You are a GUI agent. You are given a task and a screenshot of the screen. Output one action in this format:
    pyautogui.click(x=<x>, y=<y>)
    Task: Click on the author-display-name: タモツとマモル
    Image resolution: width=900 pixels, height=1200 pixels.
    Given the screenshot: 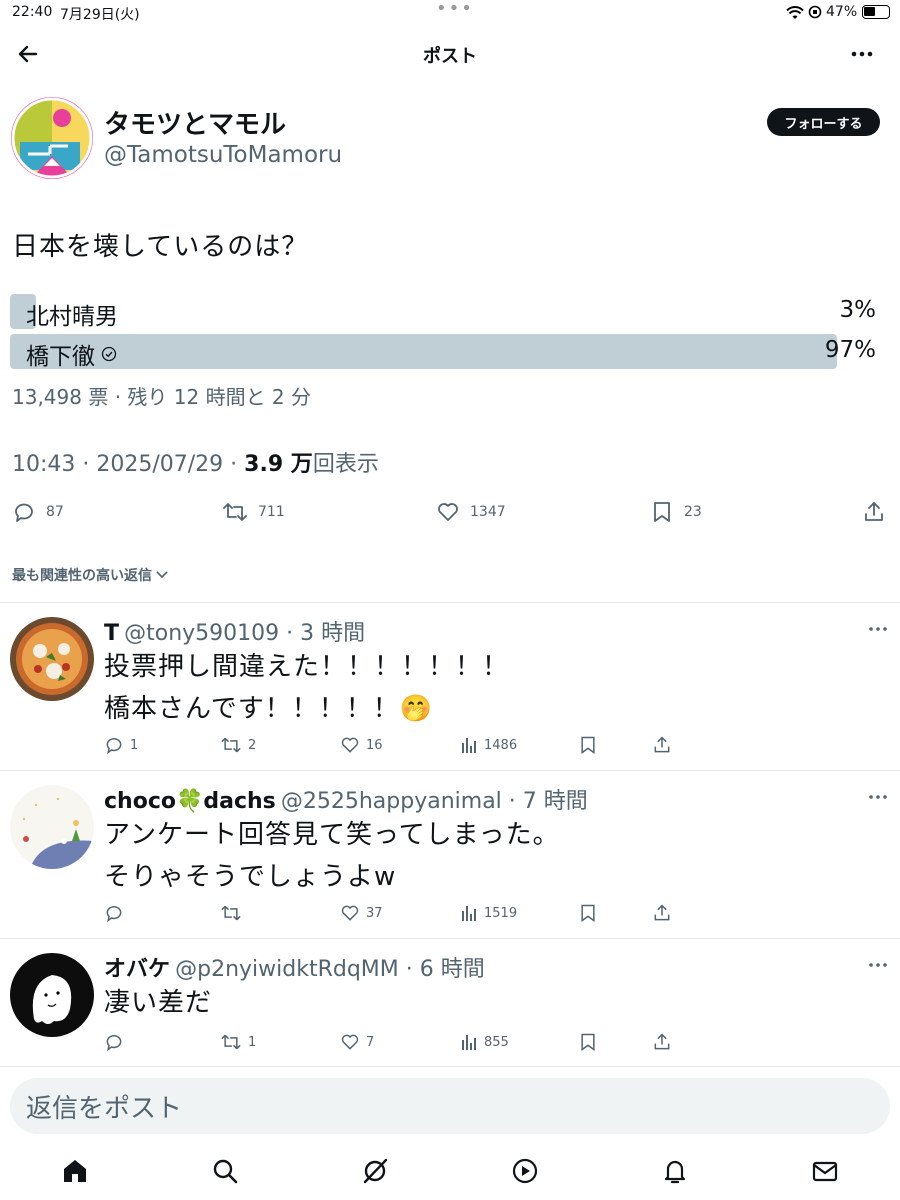 What is the action you would take?
    pyautogui.click(x=195, y=122)
    